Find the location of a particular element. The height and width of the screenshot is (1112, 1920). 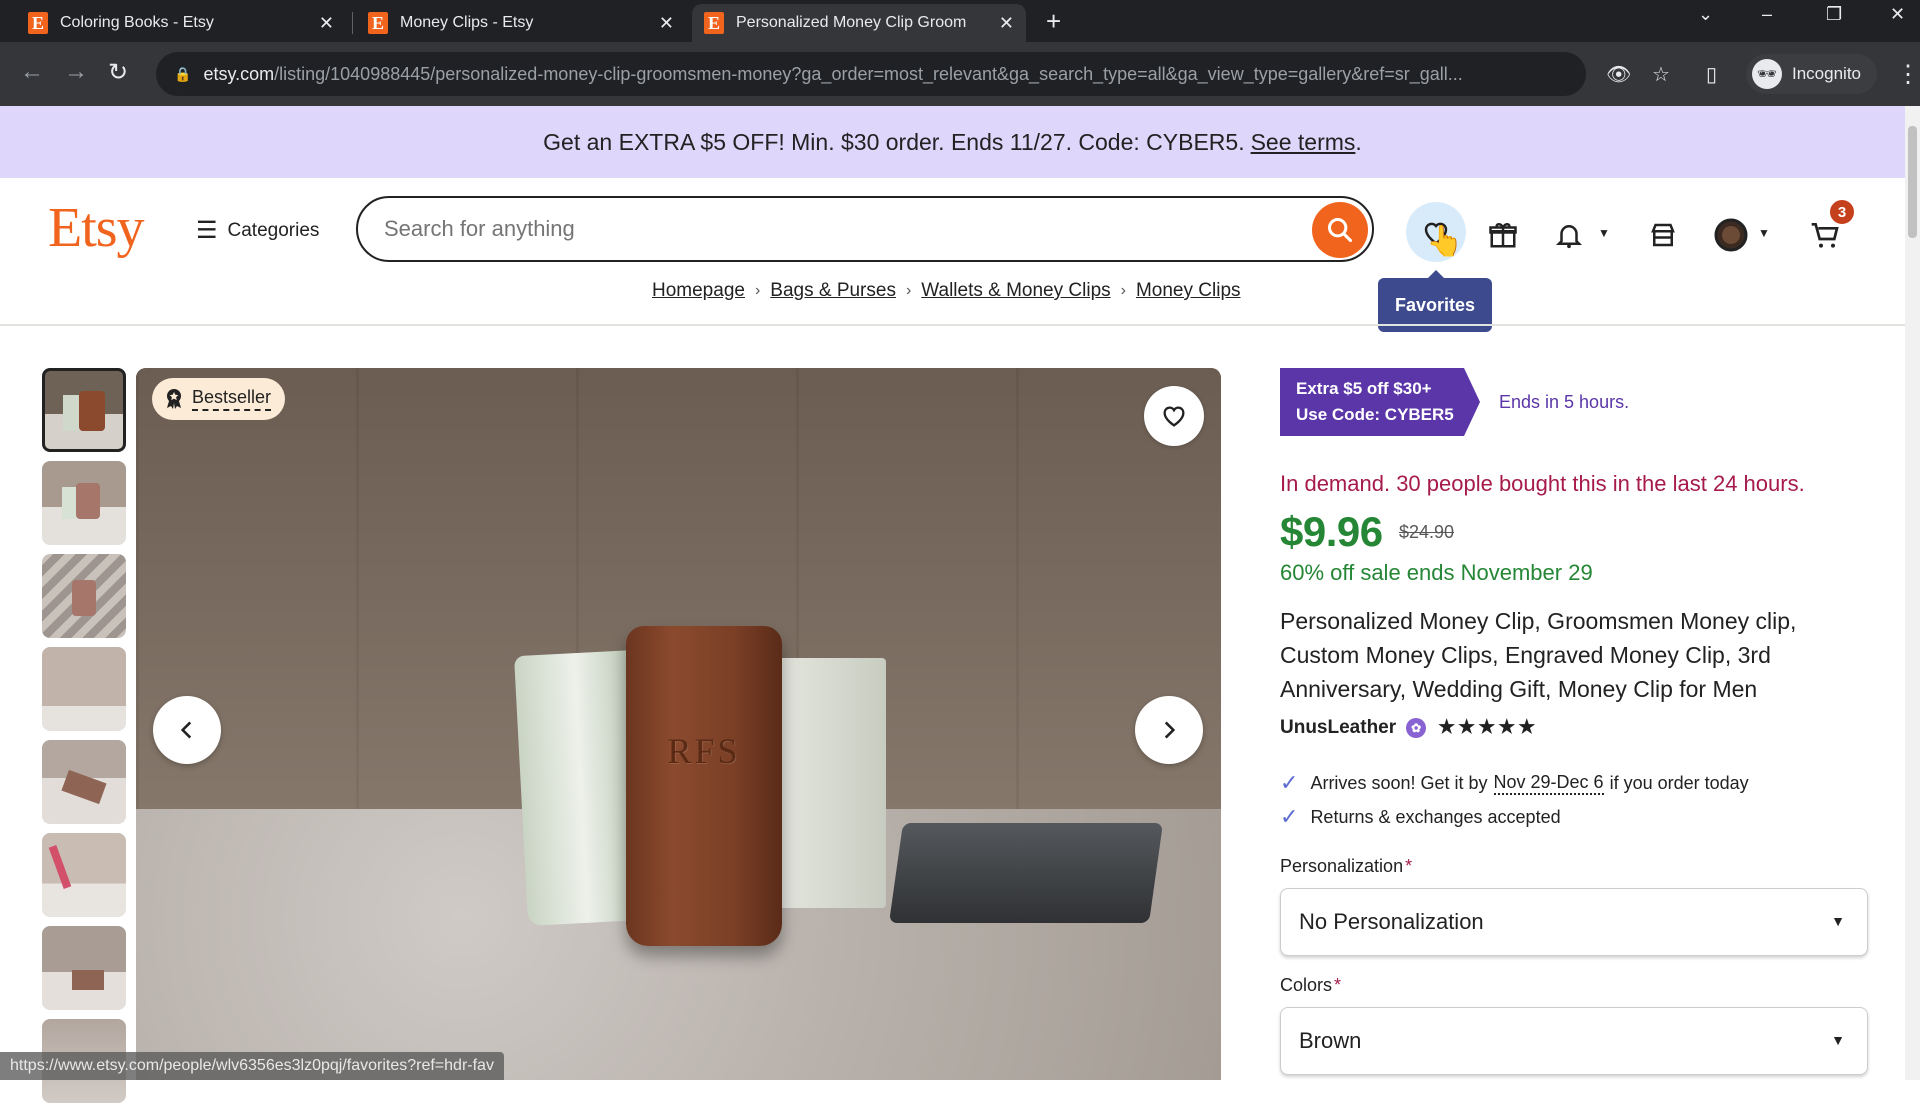

arrives-prefix: Arrives soon! Get it by is located at coordinates (1399, 782).